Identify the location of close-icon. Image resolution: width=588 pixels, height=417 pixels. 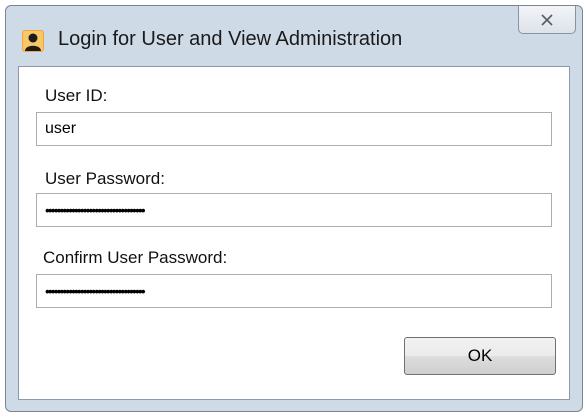
(547, 19).